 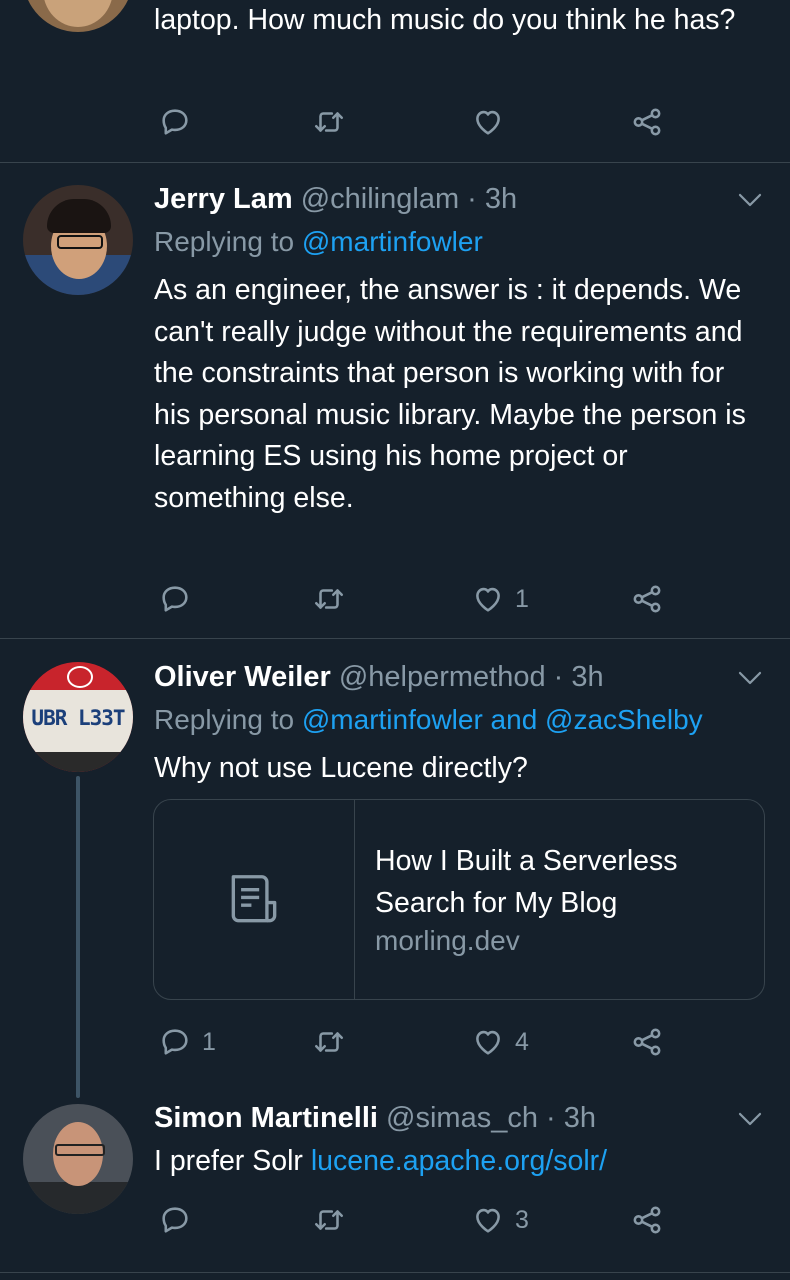 I want to click on replying-to: Replying to @martinfowler and @zacShelby, so click(x=428, y=720).